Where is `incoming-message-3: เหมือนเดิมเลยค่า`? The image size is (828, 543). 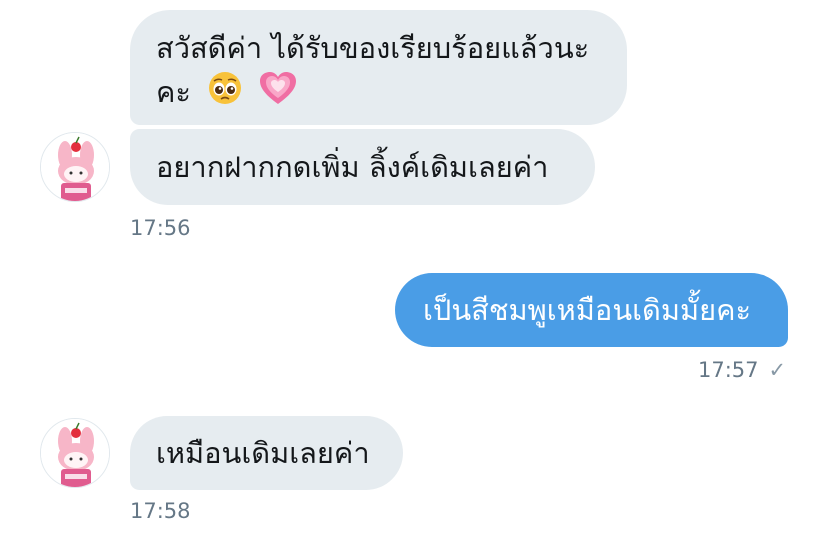 incoming-message-3: เหมือนเดิมเลยค่า is located at coordinates (266, 453).